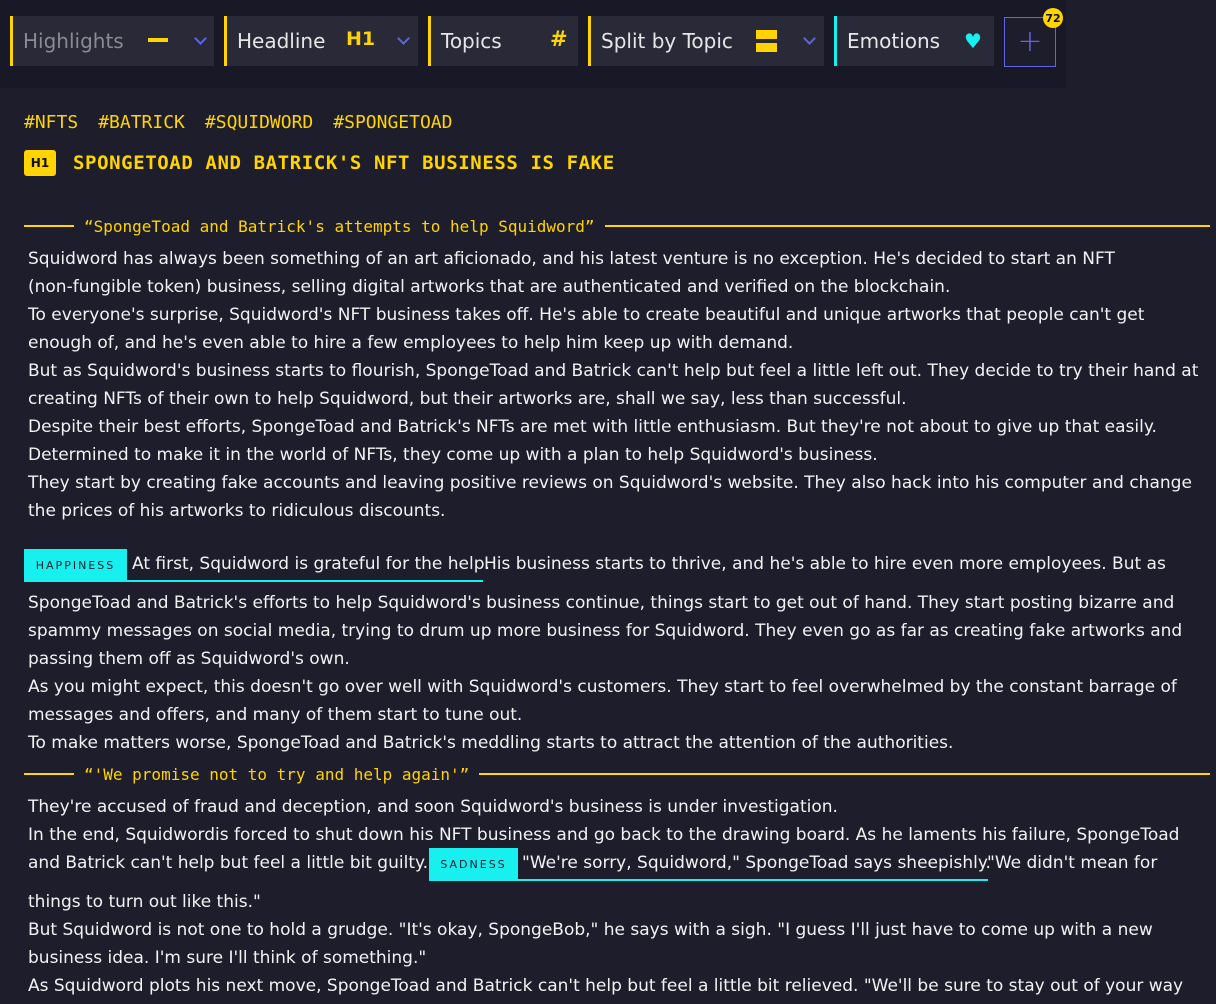 The image size is (1216, 1004). What do you see at coordinates (667, 41) in the screenshot?
I see `split-label: Split by Topic` at bounding box center [667, 41].